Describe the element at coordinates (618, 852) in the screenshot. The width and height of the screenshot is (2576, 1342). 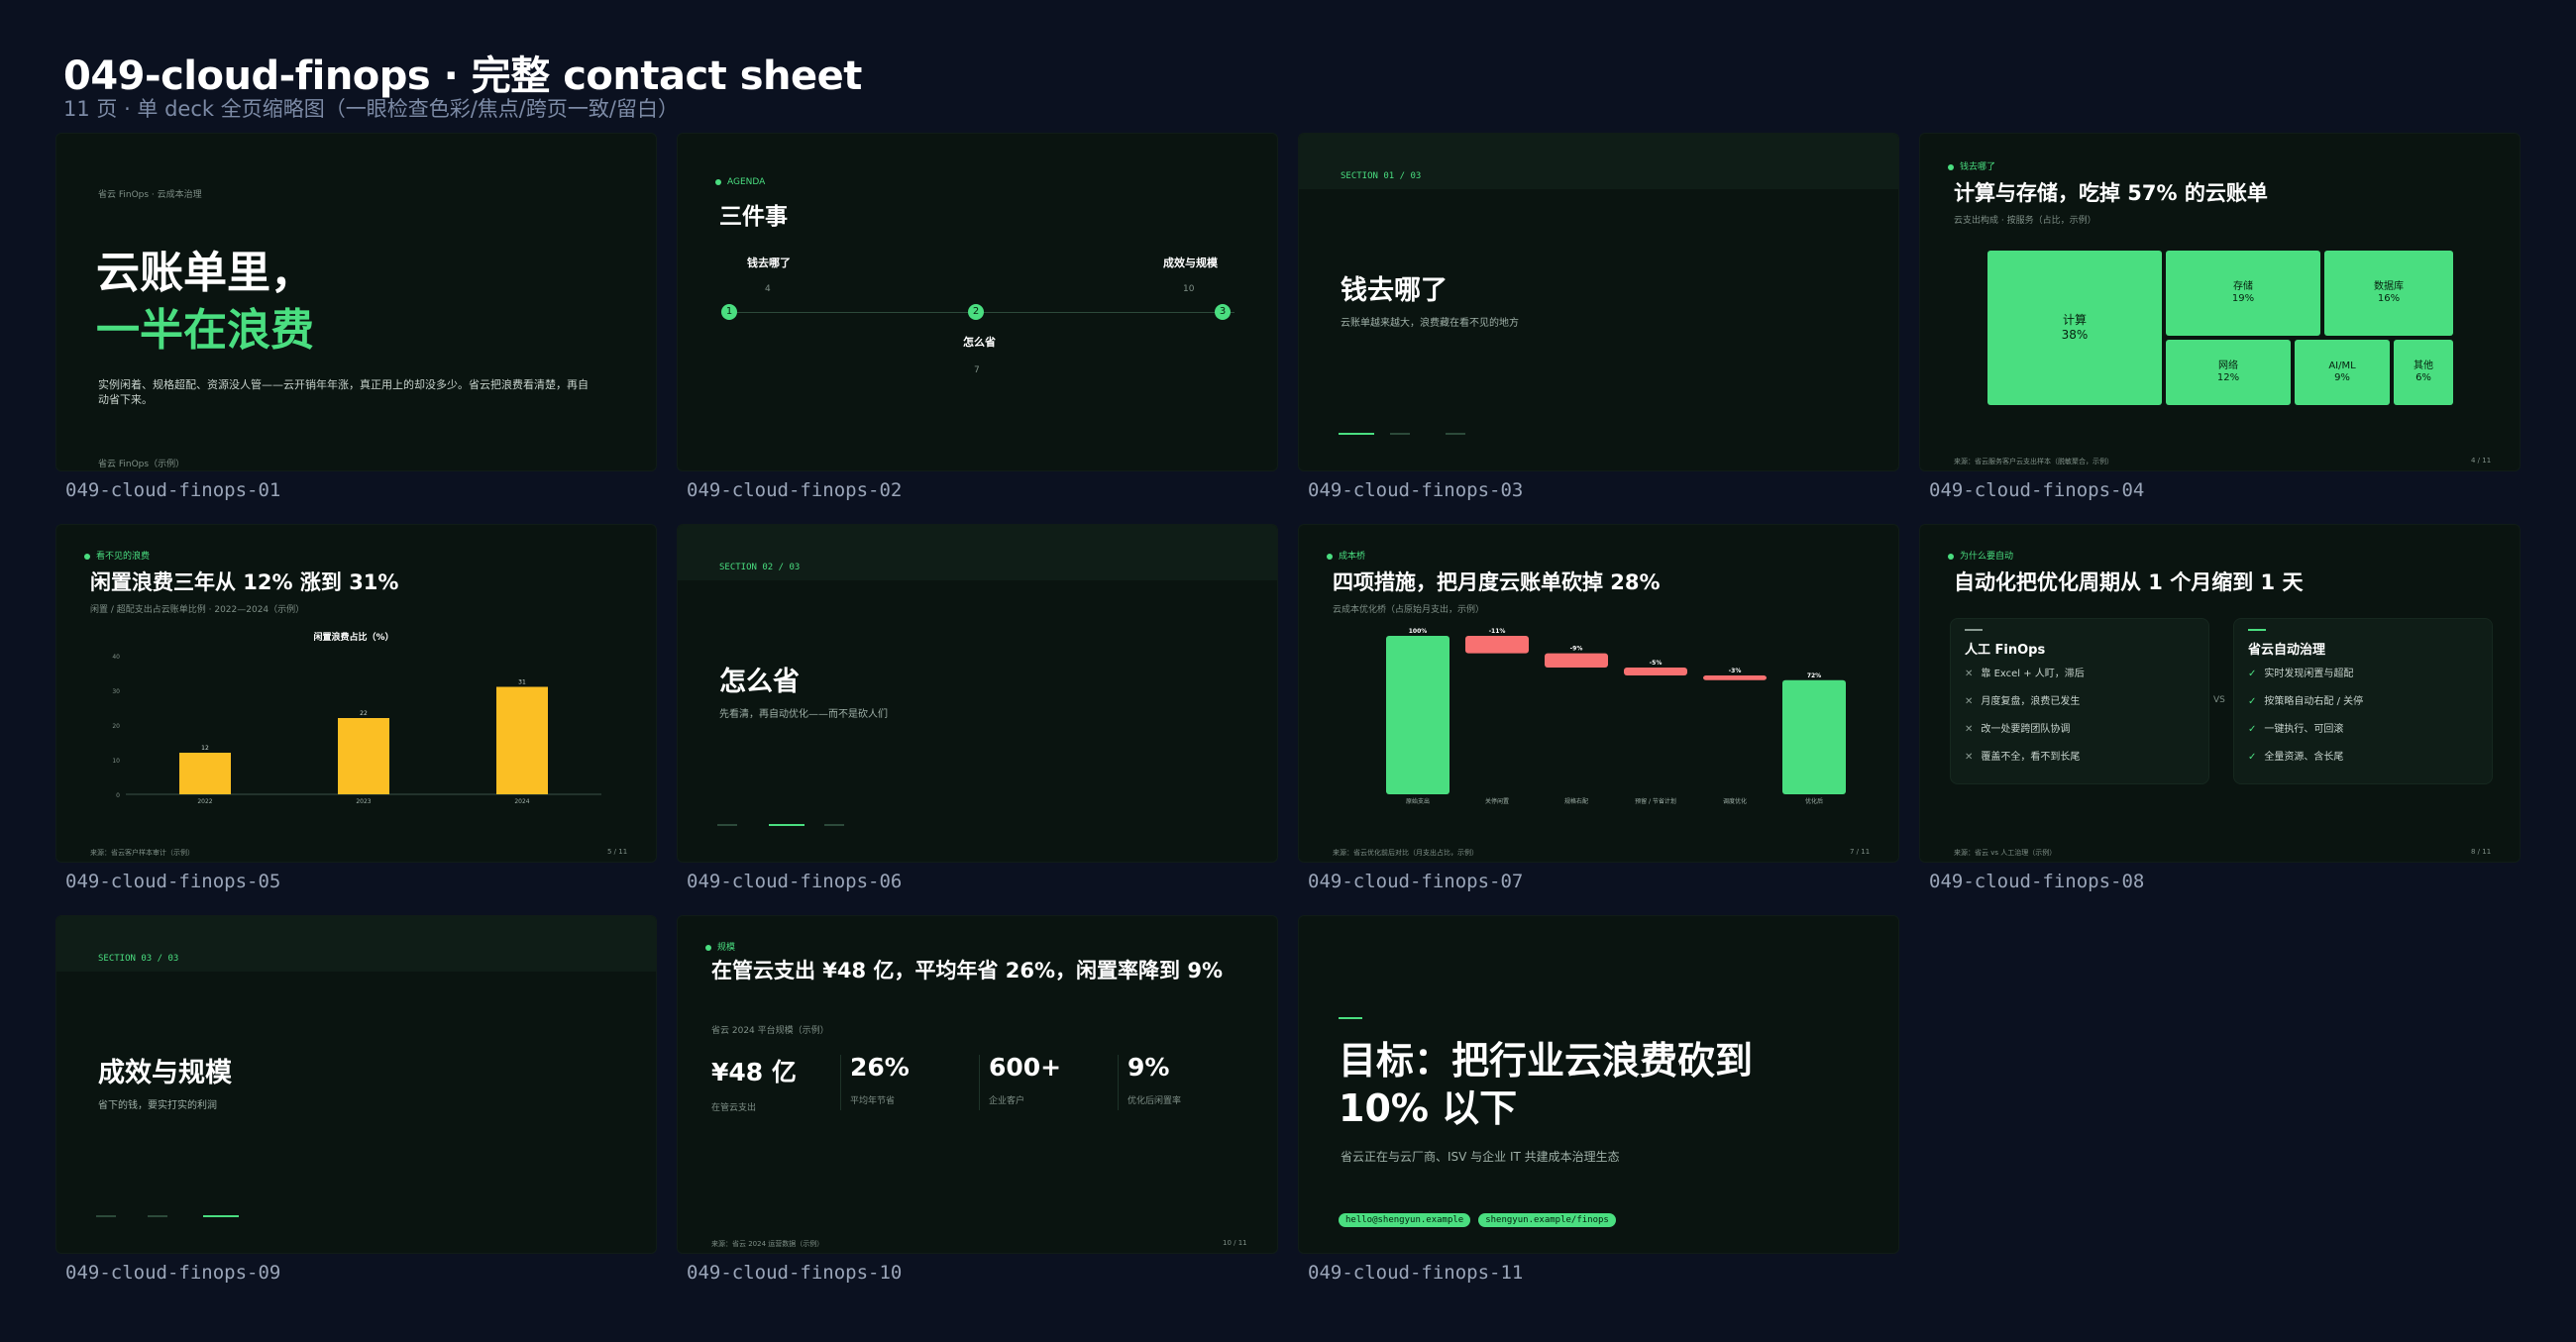
I see `page-number: 5 / 11` at that location.